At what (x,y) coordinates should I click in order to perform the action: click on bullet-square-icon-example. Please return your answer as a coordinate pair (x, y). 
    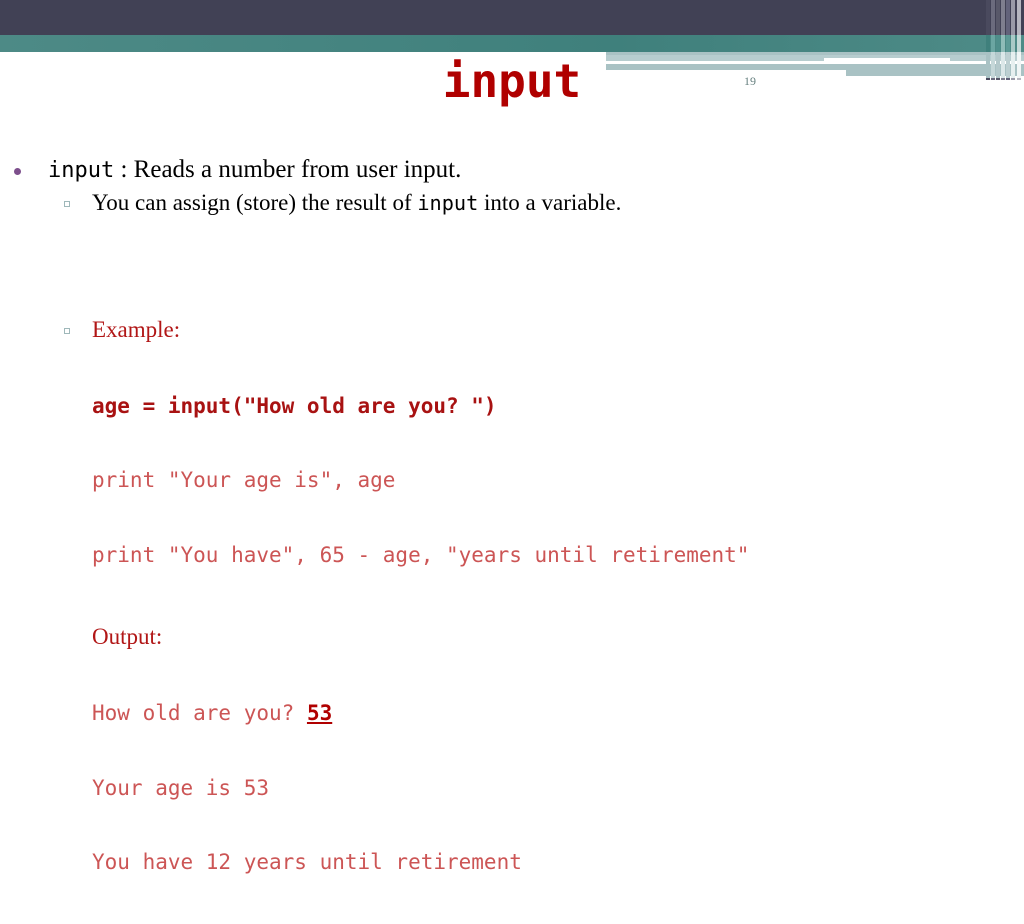
    Looking at the image, I should click on (67, 330).